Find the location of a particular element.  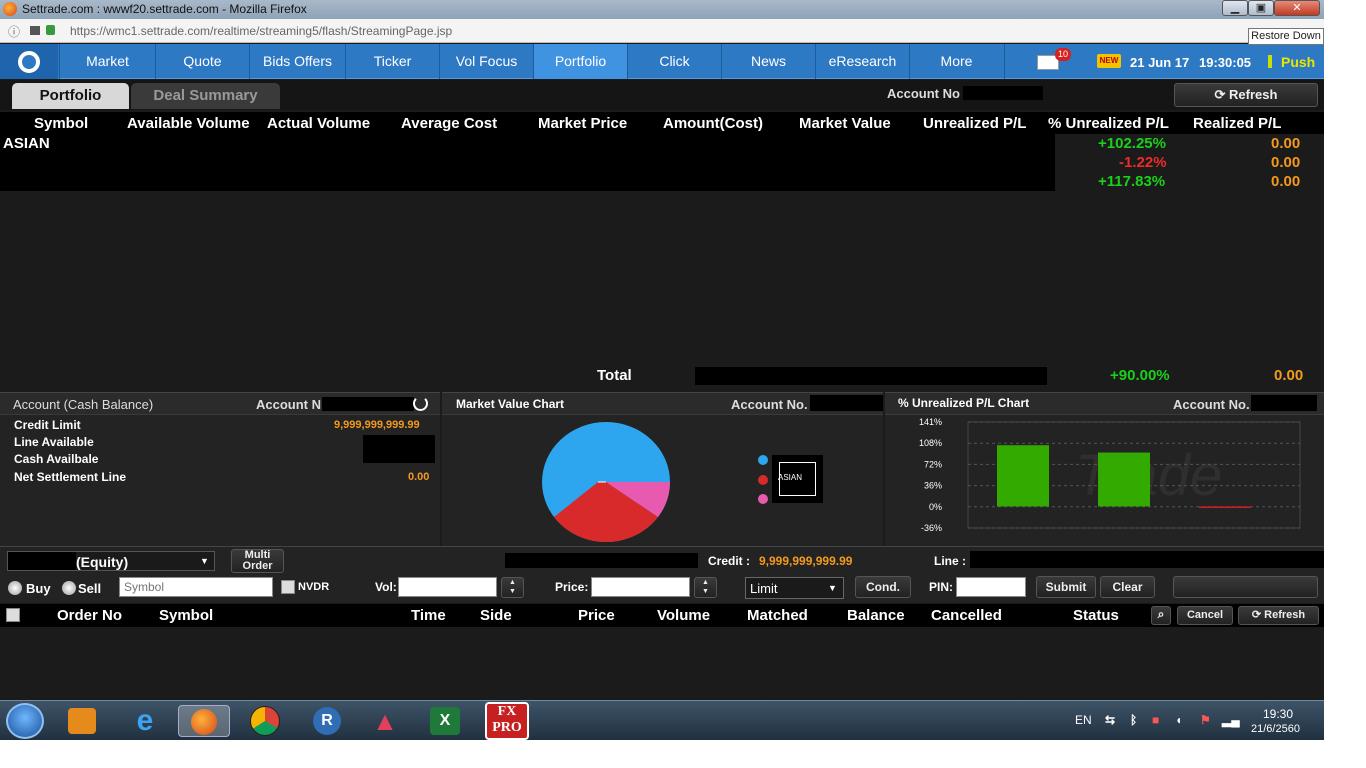

push-label: Push is located at coordinates (1298, 62).